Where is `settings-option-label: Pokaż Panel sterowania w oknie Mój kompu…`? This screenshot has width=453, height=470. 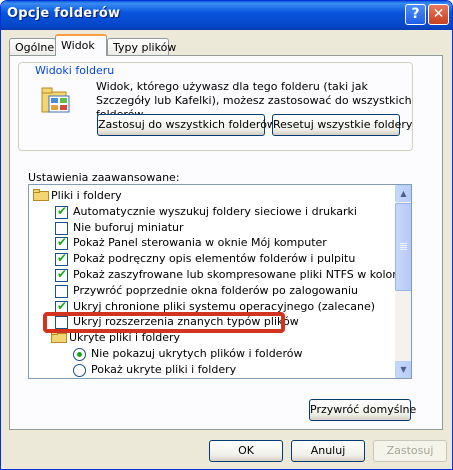
settings-option-label: Pokaż Panel sterowania w oknie Mój kompu… is located at coordinates (200, 243).